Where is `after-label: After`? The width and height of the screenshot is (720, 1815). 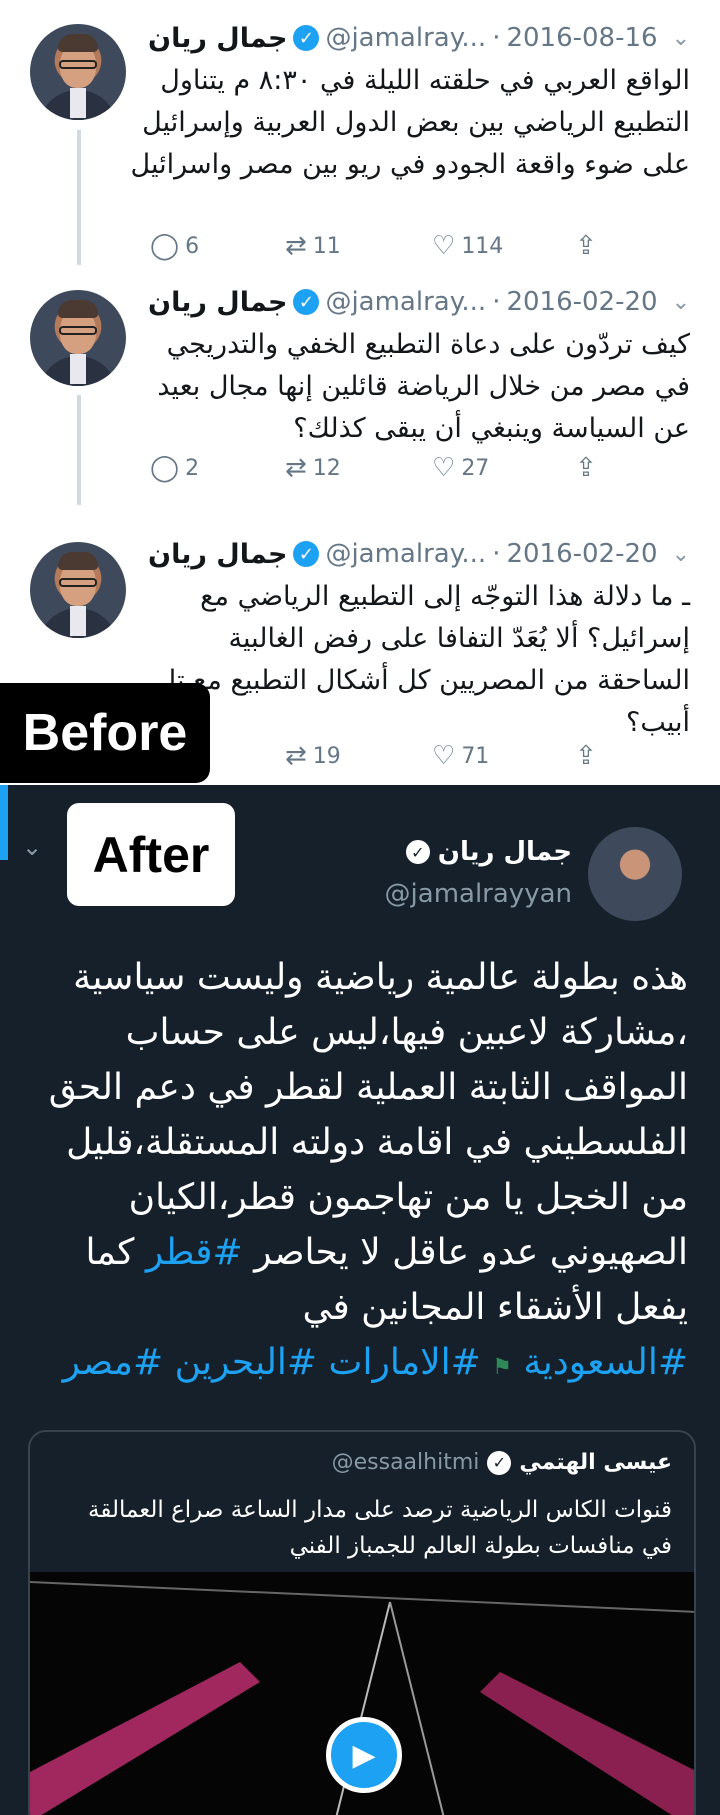
after-label: After is located at coordinates (151, 854).